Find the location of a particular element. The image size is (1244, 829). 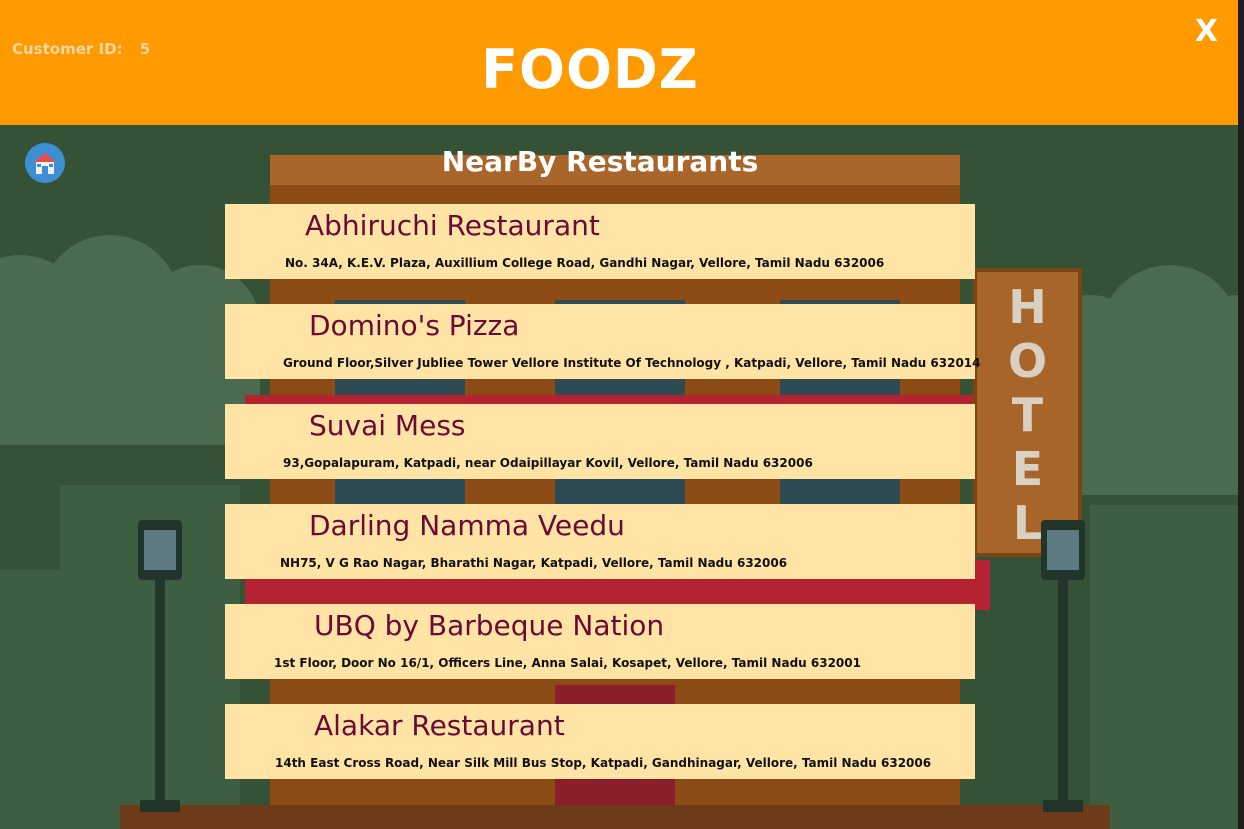

hotel-sign: H O T E L is located at coordinates (1027, 415).